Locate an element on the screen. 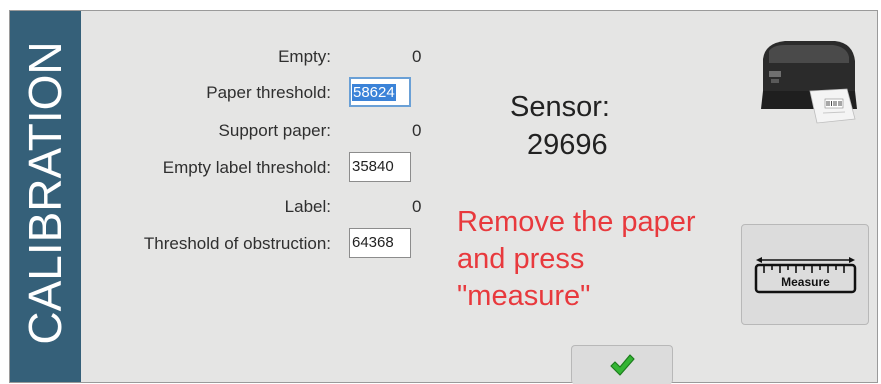 The width and height of the screenshot is (881, 384). ruler-icon: Measure is located at coordinates (805, 275).